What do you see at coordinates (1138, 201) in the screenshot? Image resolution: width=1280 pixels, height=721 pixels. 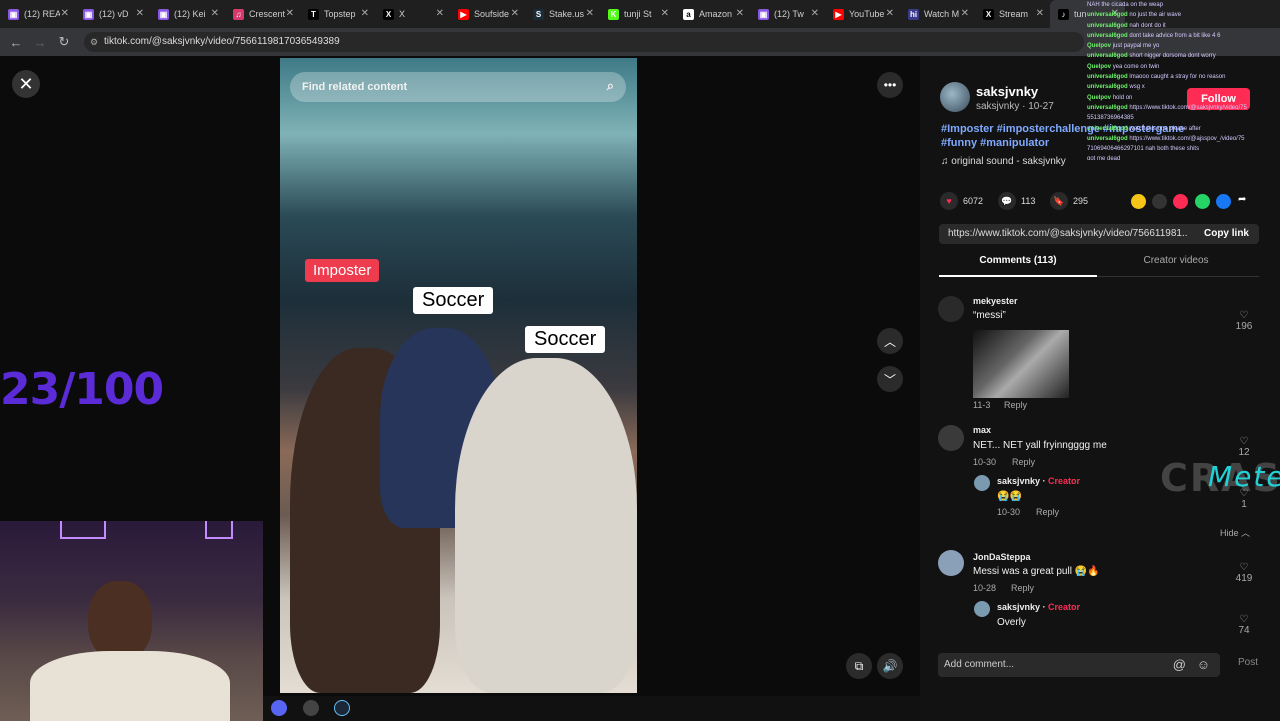 I see `share-emoji-icon` at bounding box center [1138, 201].